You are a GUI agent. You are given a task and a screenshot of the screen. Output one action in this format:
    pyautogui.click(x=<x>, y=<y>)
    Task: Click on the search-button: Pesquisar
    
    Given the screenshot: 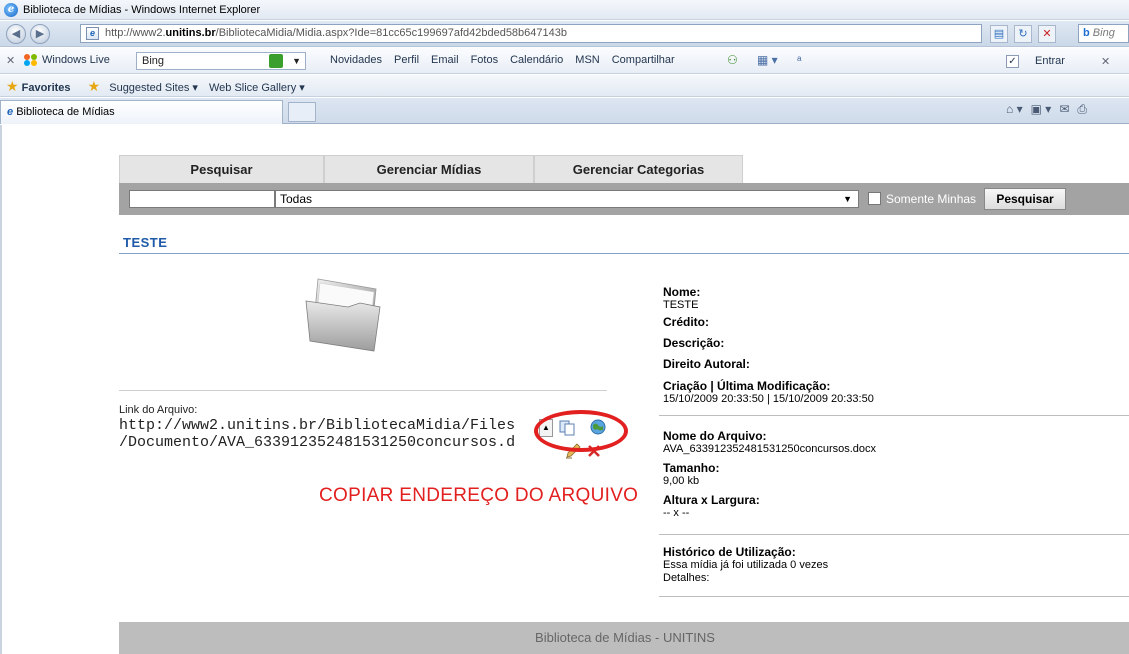 What is the action you would take?
    pyautogui.click(x=1025, y=199)
    